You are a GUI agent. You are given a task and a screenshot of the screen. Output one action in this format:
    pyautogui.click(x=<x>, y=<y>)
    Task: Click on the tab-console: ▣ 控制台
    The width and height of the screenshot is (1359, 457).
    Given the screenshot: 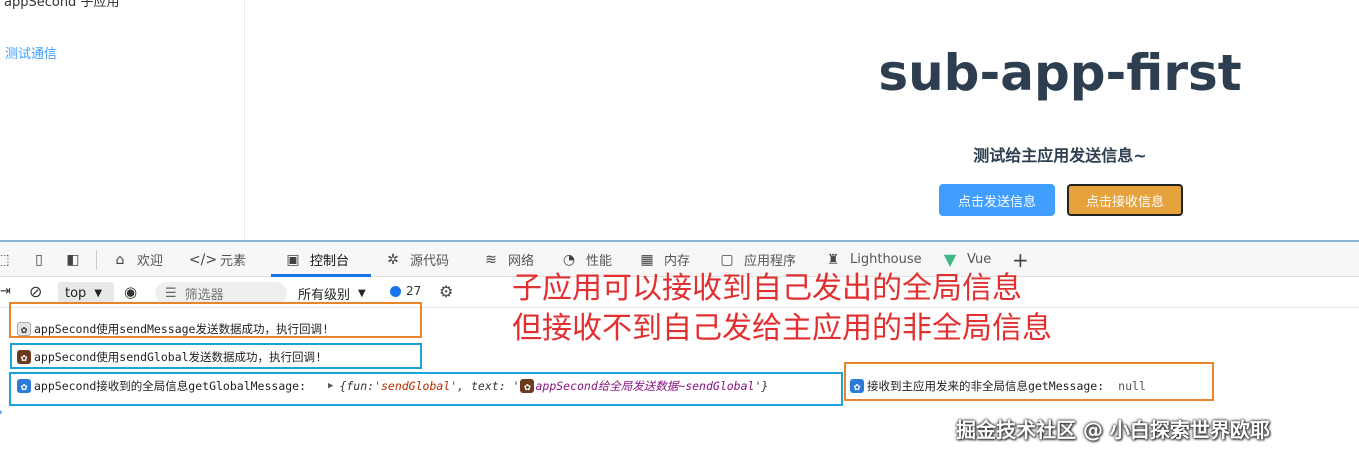 What is the action you would take?
    pyautogui.click(x=321, y=259)
    